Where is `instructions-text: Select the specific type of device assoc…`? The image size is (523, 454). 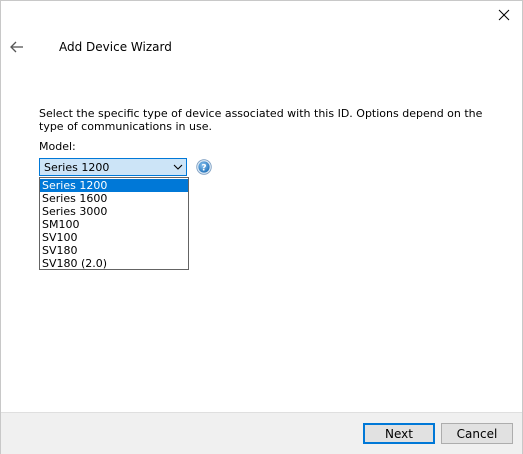 instructions-text: Select the specific type of device assoc… is located at coordinates (261, 120).